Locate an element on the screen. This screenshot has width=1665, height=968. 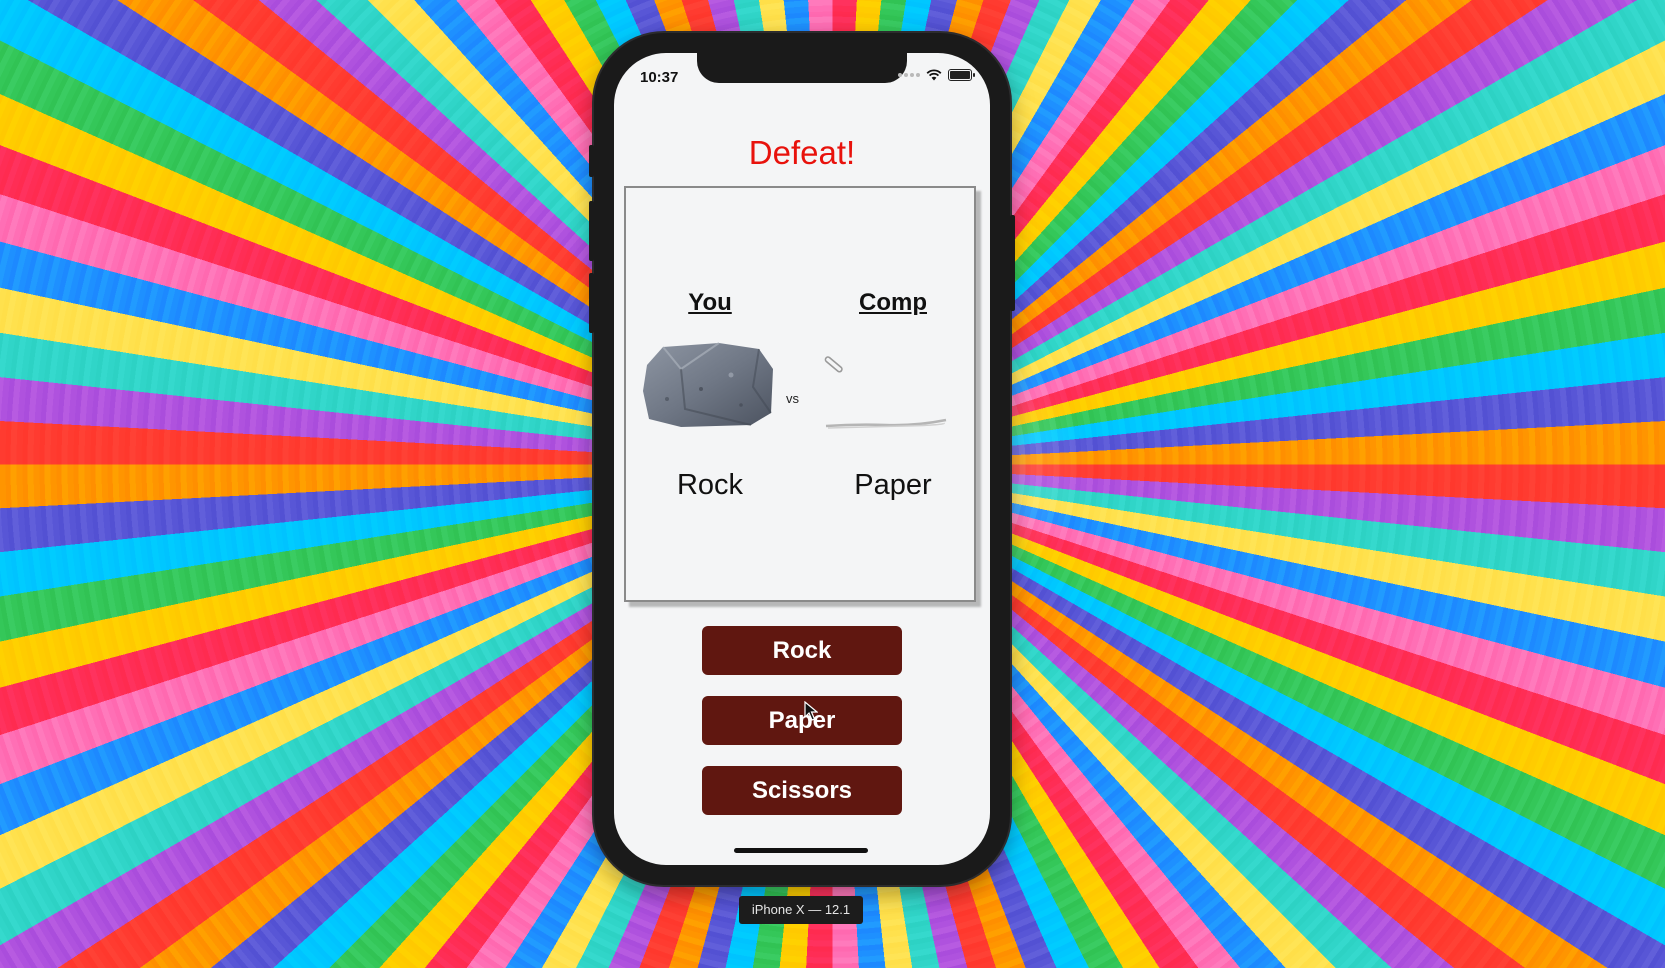
home-indicator is located at coordinates (801, 850).